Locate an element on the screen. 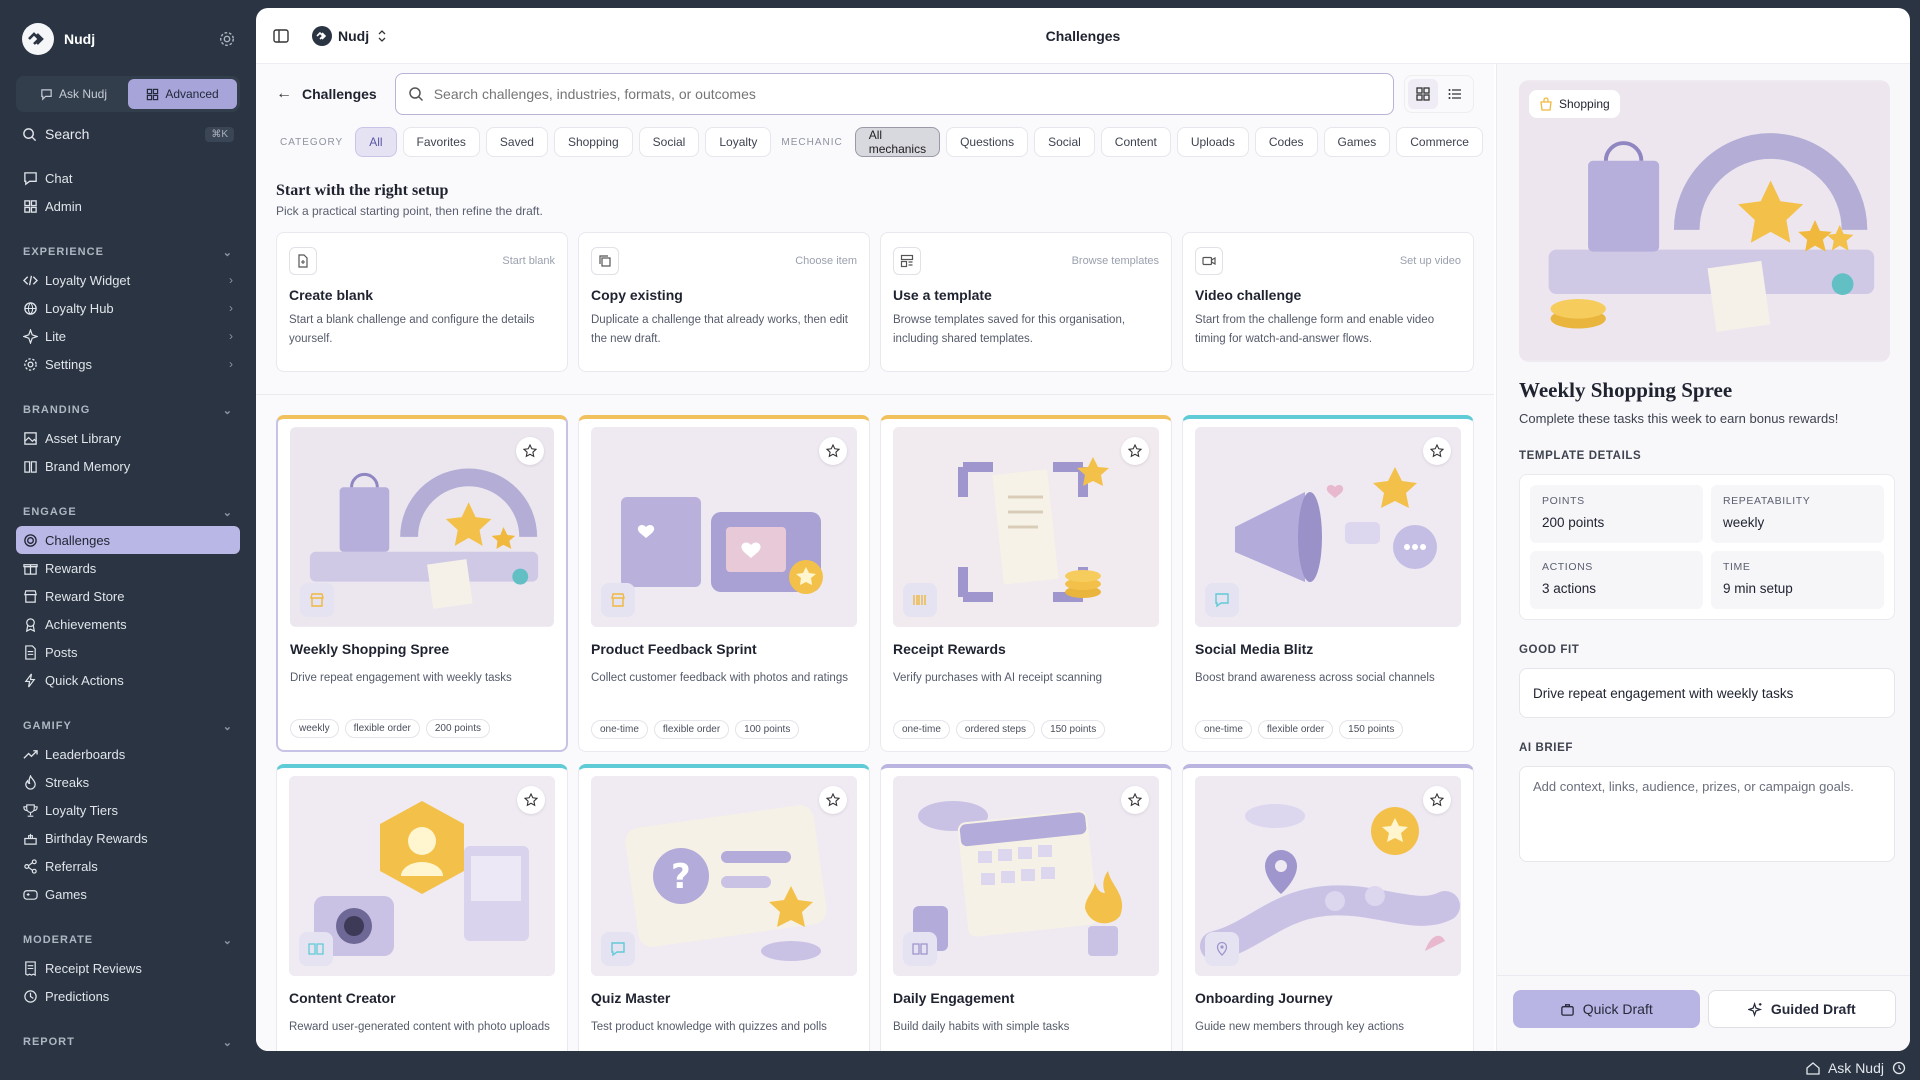 This screenshot has height=1080, width=1920. category-chip-loyalty: Loyalty is located at coordinates (738, 142).